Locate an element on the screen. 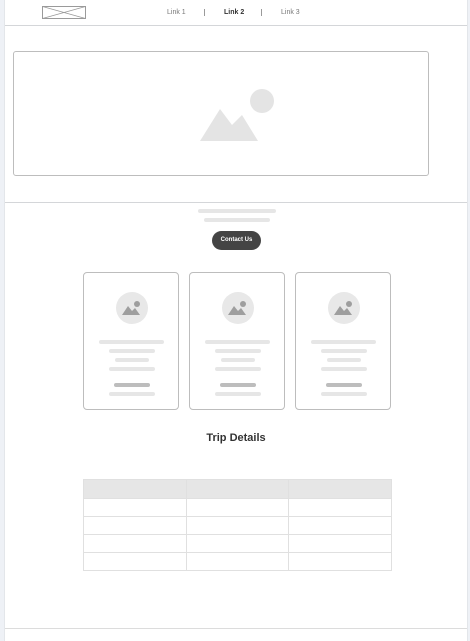 This screenshot has height=641, width=470. footer-divider is located at coordinates (236, 628).